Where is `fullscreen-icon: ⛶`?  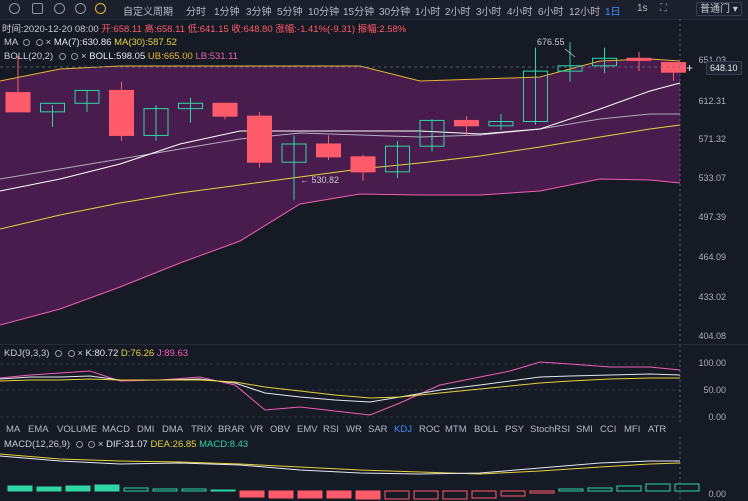
fullscreen-icon: ⛶ is located at coordinates (663, 8).